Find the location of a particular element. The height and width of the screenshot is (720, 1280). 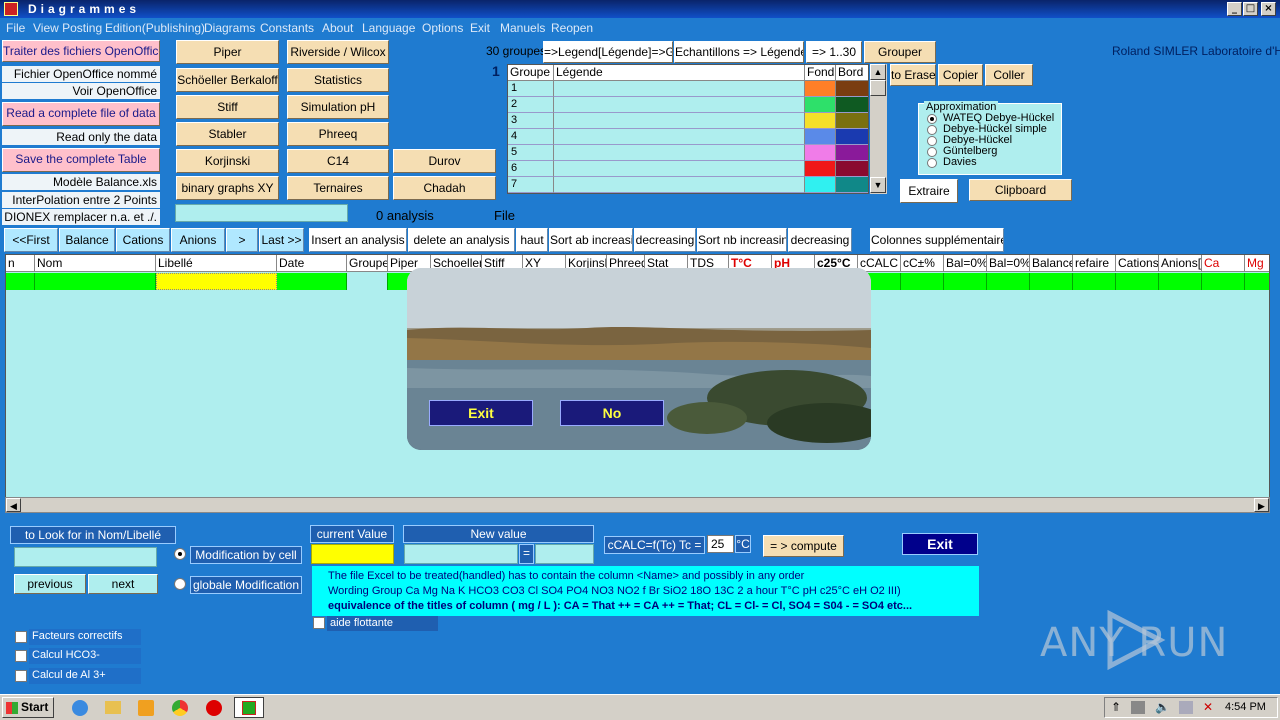

copier-button: Copier is located at coordinates (960, 75).